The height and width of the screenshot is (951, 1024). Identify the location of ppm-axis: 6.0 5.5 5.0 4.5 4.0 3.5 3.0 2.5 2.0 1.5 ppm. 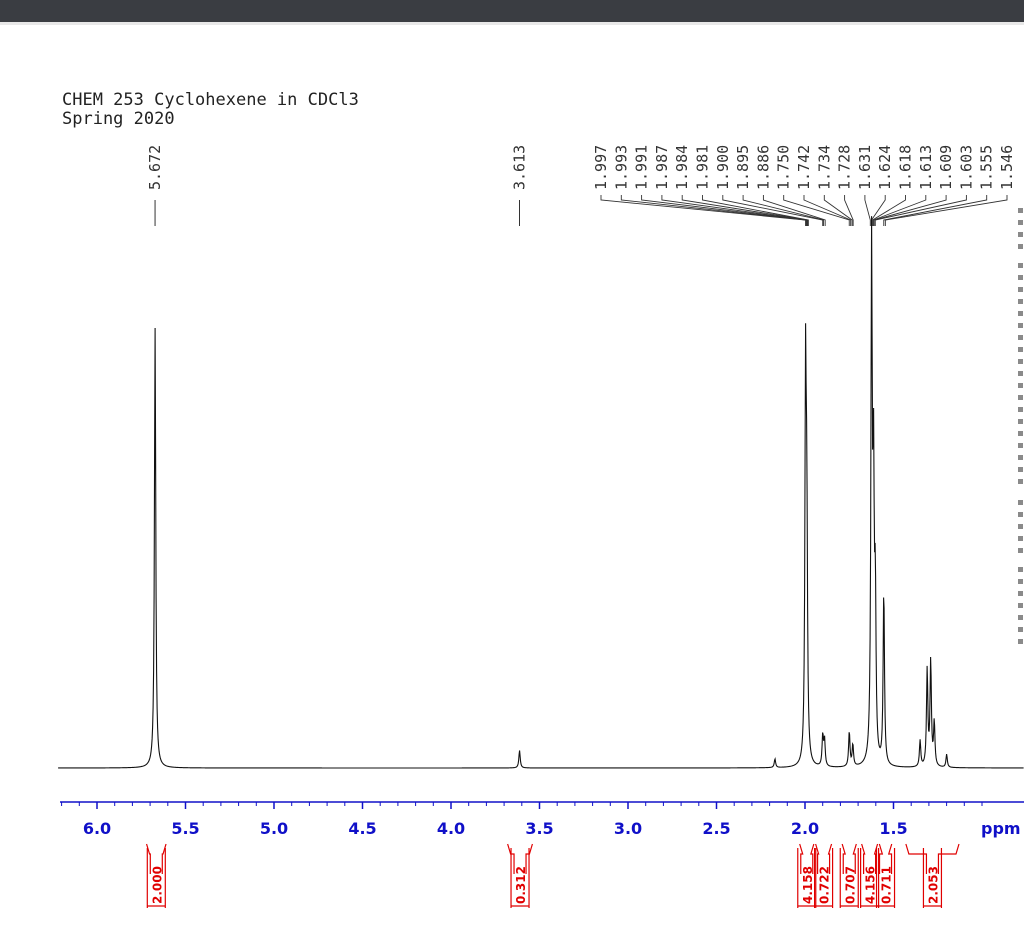
(542, 819).